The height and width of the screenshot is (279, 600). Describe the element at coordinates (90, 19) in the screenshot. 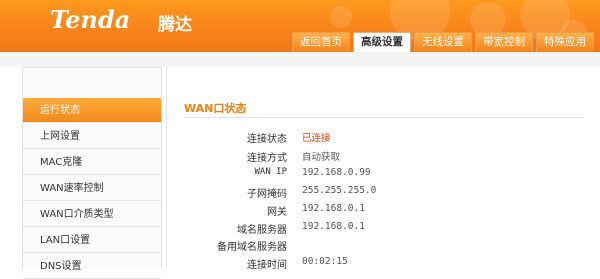

I see `tenda-logo: Tenda` at that location.